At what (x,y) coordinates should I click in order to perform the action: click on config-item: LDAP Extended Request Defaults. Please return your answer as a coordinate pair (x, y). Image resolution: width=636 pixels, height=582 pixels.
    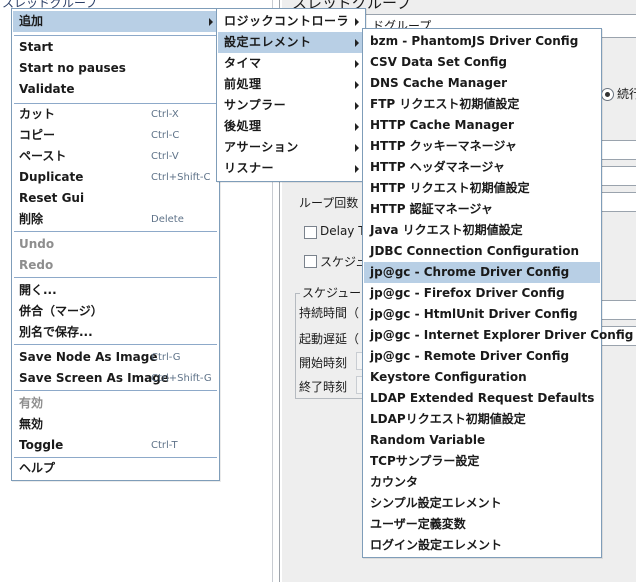
    Looking at the image, I should click on (482, 398).